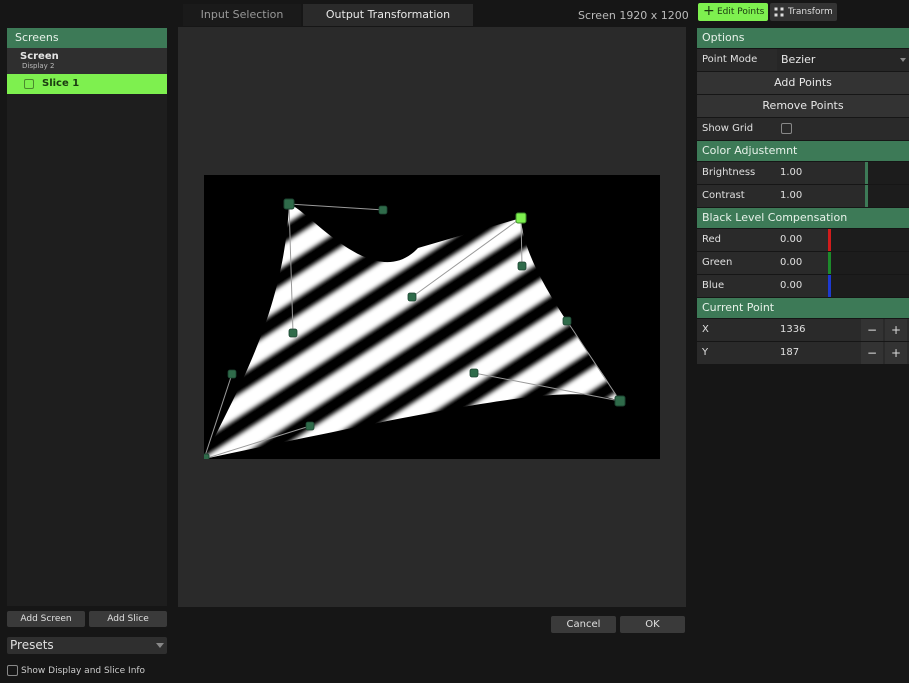 This screenshot has width=909, height=683. What do you see at coordinates (803, 263) in the screenshot?
I see `green-row: Green 0.00` at bounding box center [803, 263].